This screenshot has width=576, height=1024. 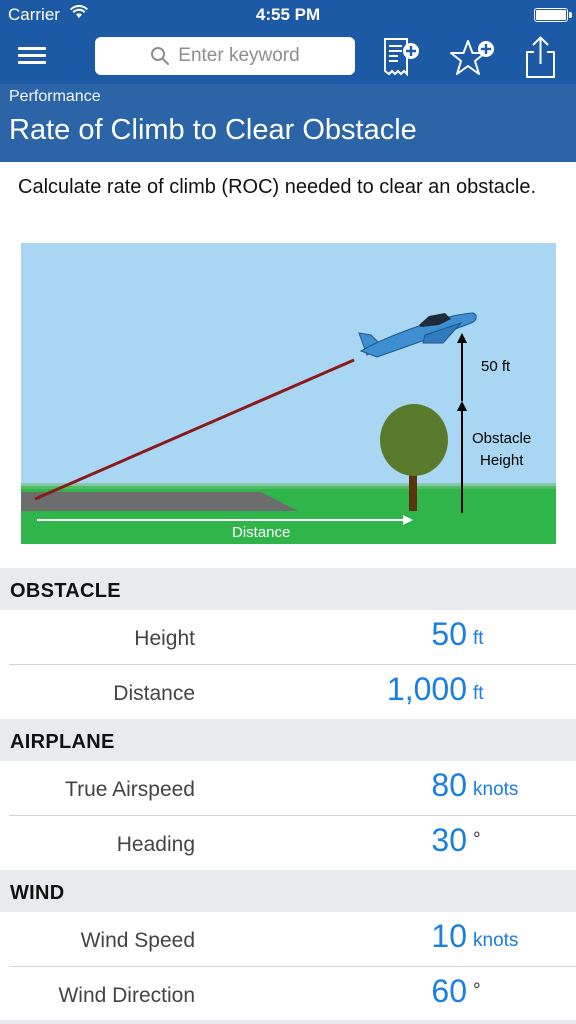 I want to click on wind-direction-unit: °, so click(x=477, y=990).